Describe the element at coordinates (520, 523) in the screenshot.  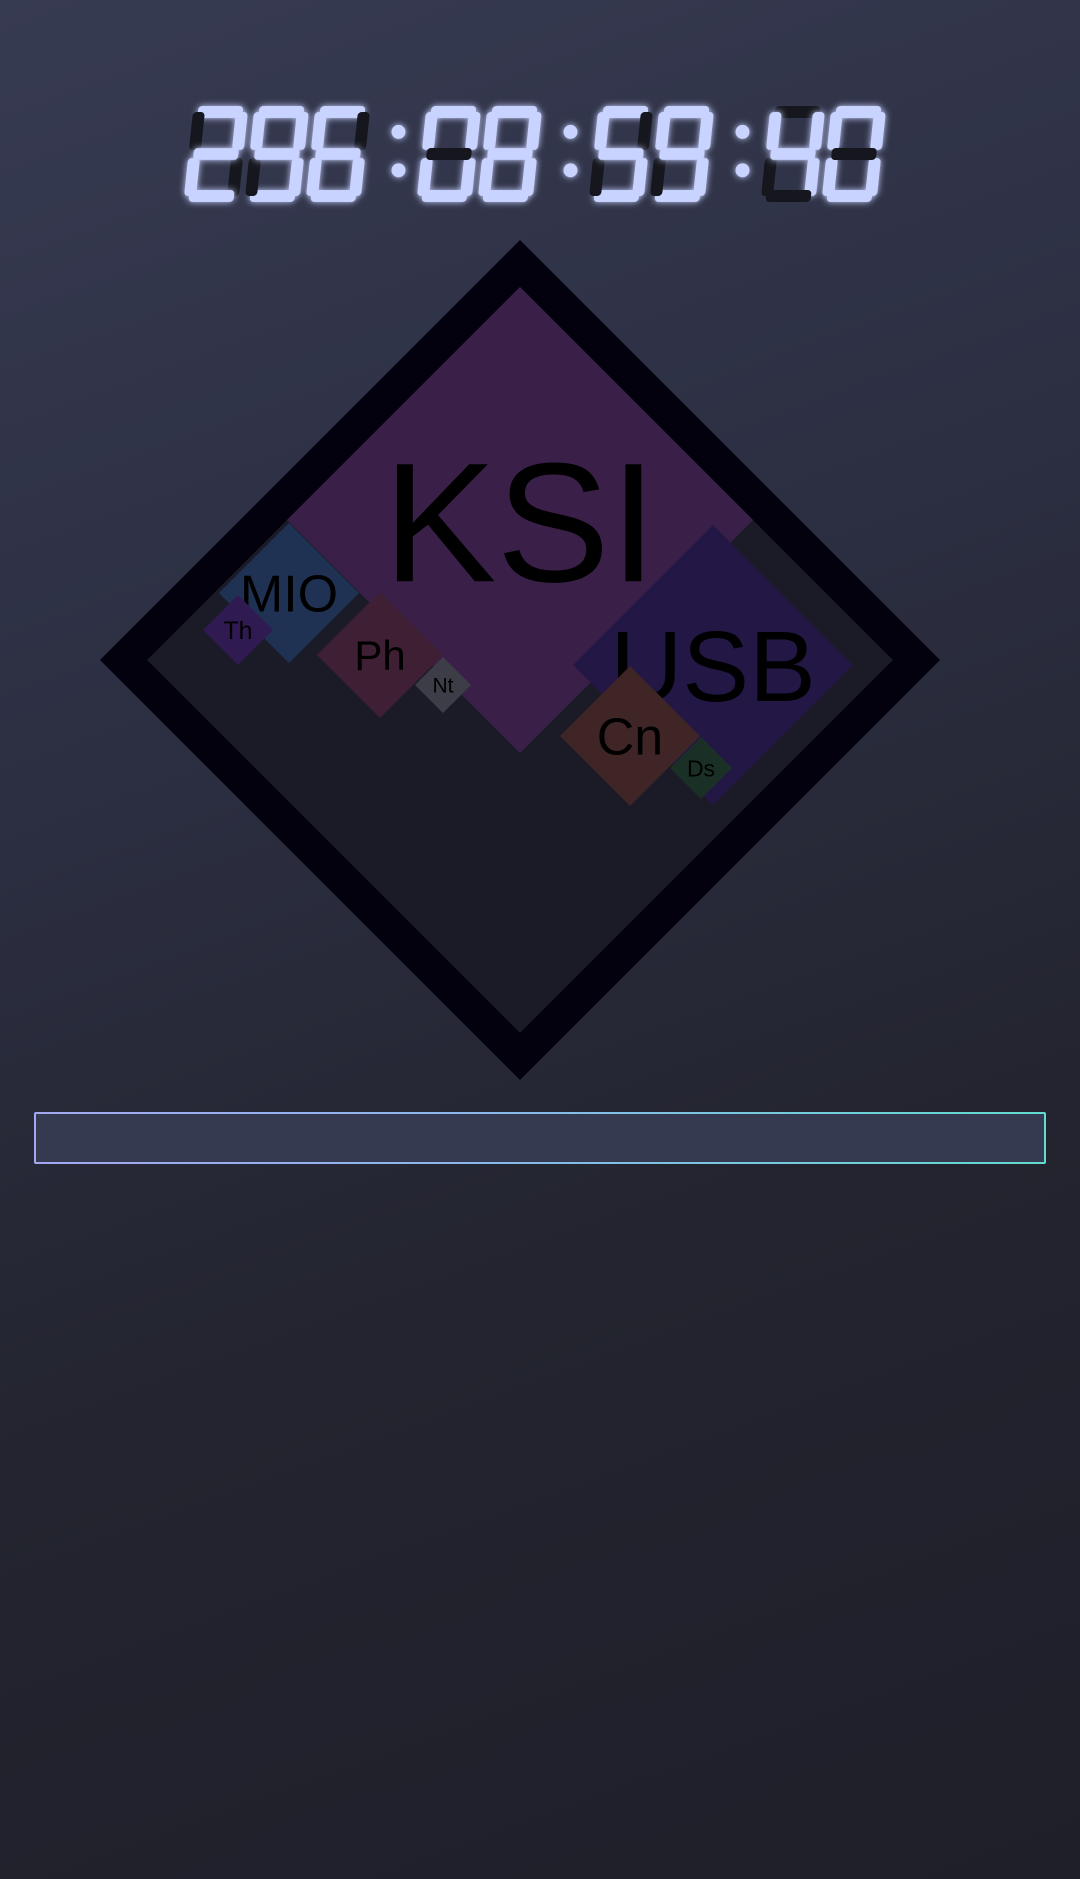
I see `board-piece-label: KSI` at that location.